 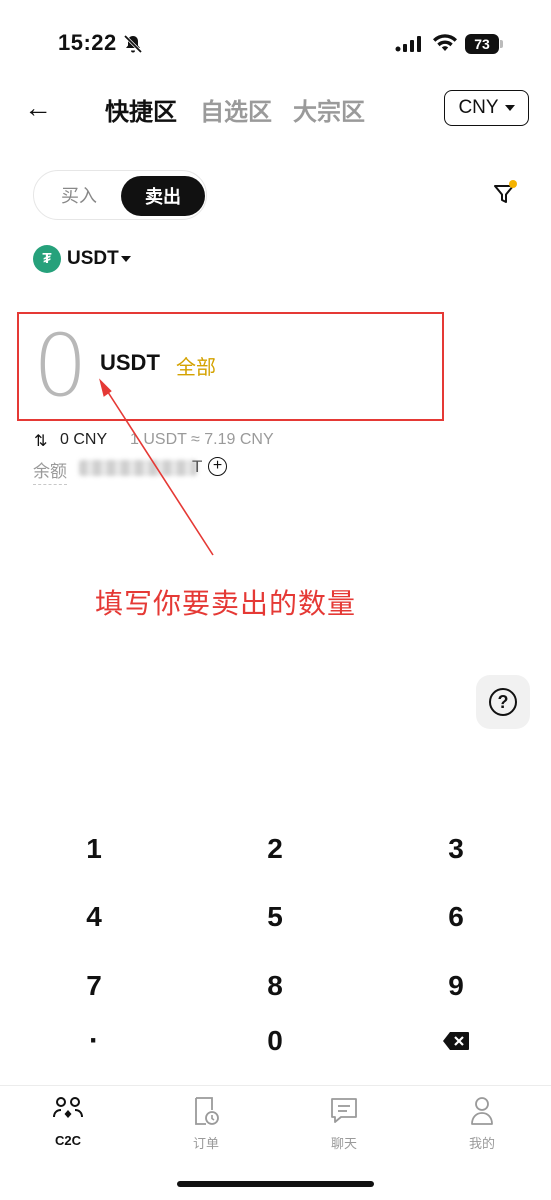 What do you see at coordinates (275, 917) in the screenshot?
I see `key-5: 5` at bounding box center [275, 917].